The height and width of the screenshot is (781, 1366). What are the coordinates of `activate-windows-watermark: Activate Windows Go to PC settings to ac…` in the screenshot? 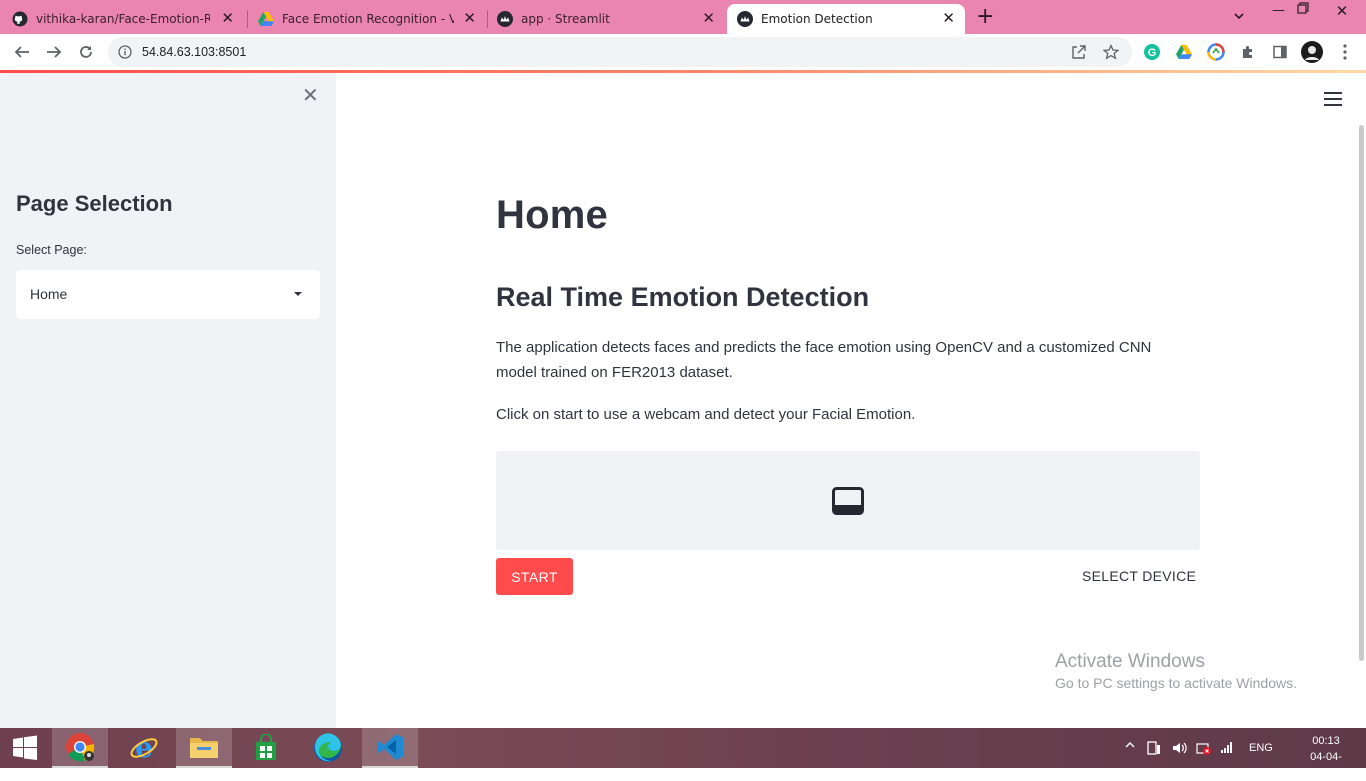 It's located at (1176, 671).